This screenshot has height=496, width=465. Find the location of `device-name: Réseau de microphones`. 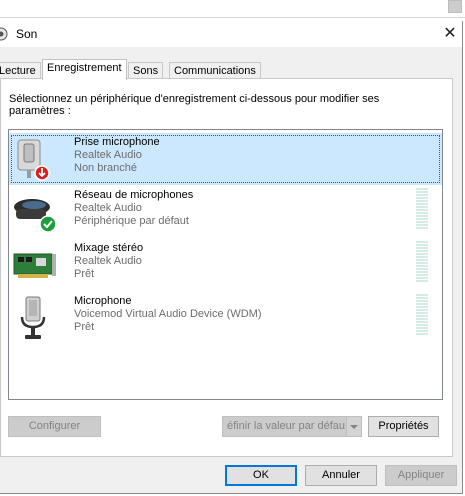

device-name: Réseau de microphones is located at coordinates (134, 195).